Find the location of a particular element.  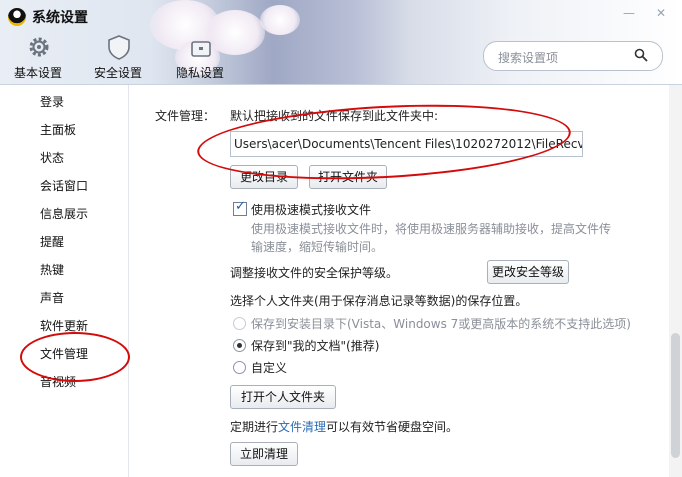

fast-mode-label: 使用极速模式接收文件 is located at coordinates (311, 210).